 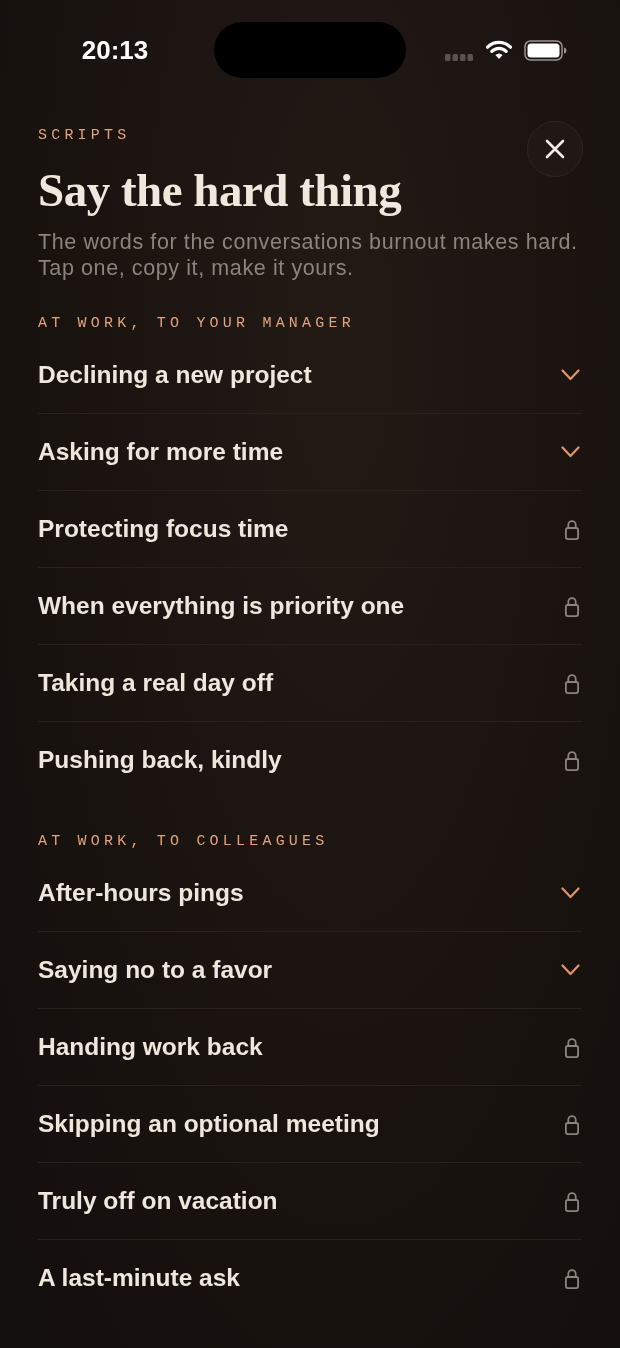 What do you see at coordinates (310, 683) in the screenshot?
I see `script-item: Taking a real day off` at bounding box center [310, 683].